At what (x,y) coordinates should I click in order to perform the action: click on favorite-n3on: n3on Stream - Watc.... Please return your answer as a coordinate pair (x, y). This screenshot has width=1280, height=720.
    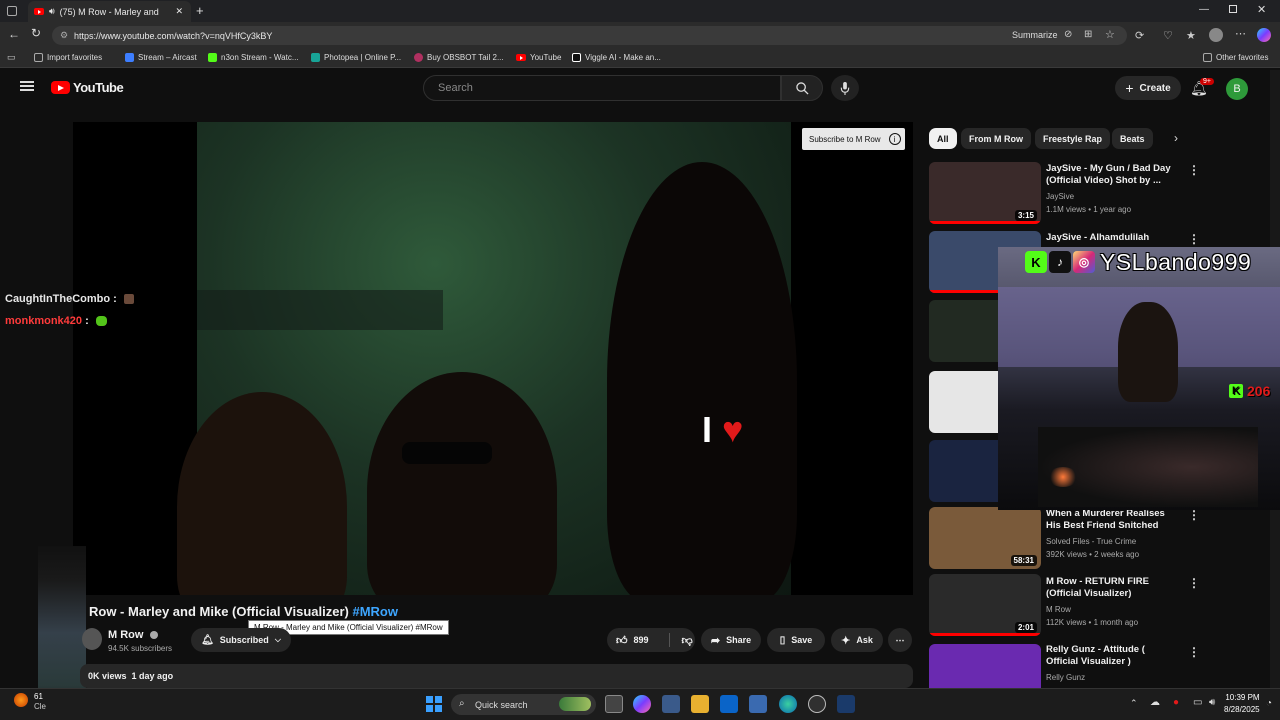
    Looking at the image, I should click on (253, 57).